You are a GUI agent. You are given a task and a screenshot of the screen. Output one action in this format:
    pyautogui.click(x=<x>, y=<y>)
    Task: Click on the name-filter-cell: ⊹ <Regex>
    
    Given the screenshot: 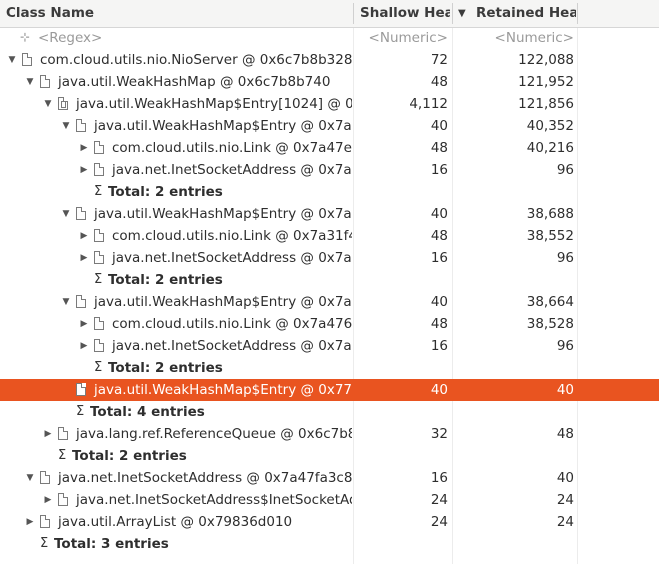 What is the action you would take?
    pyautogui.click(x=176, y=38)
    